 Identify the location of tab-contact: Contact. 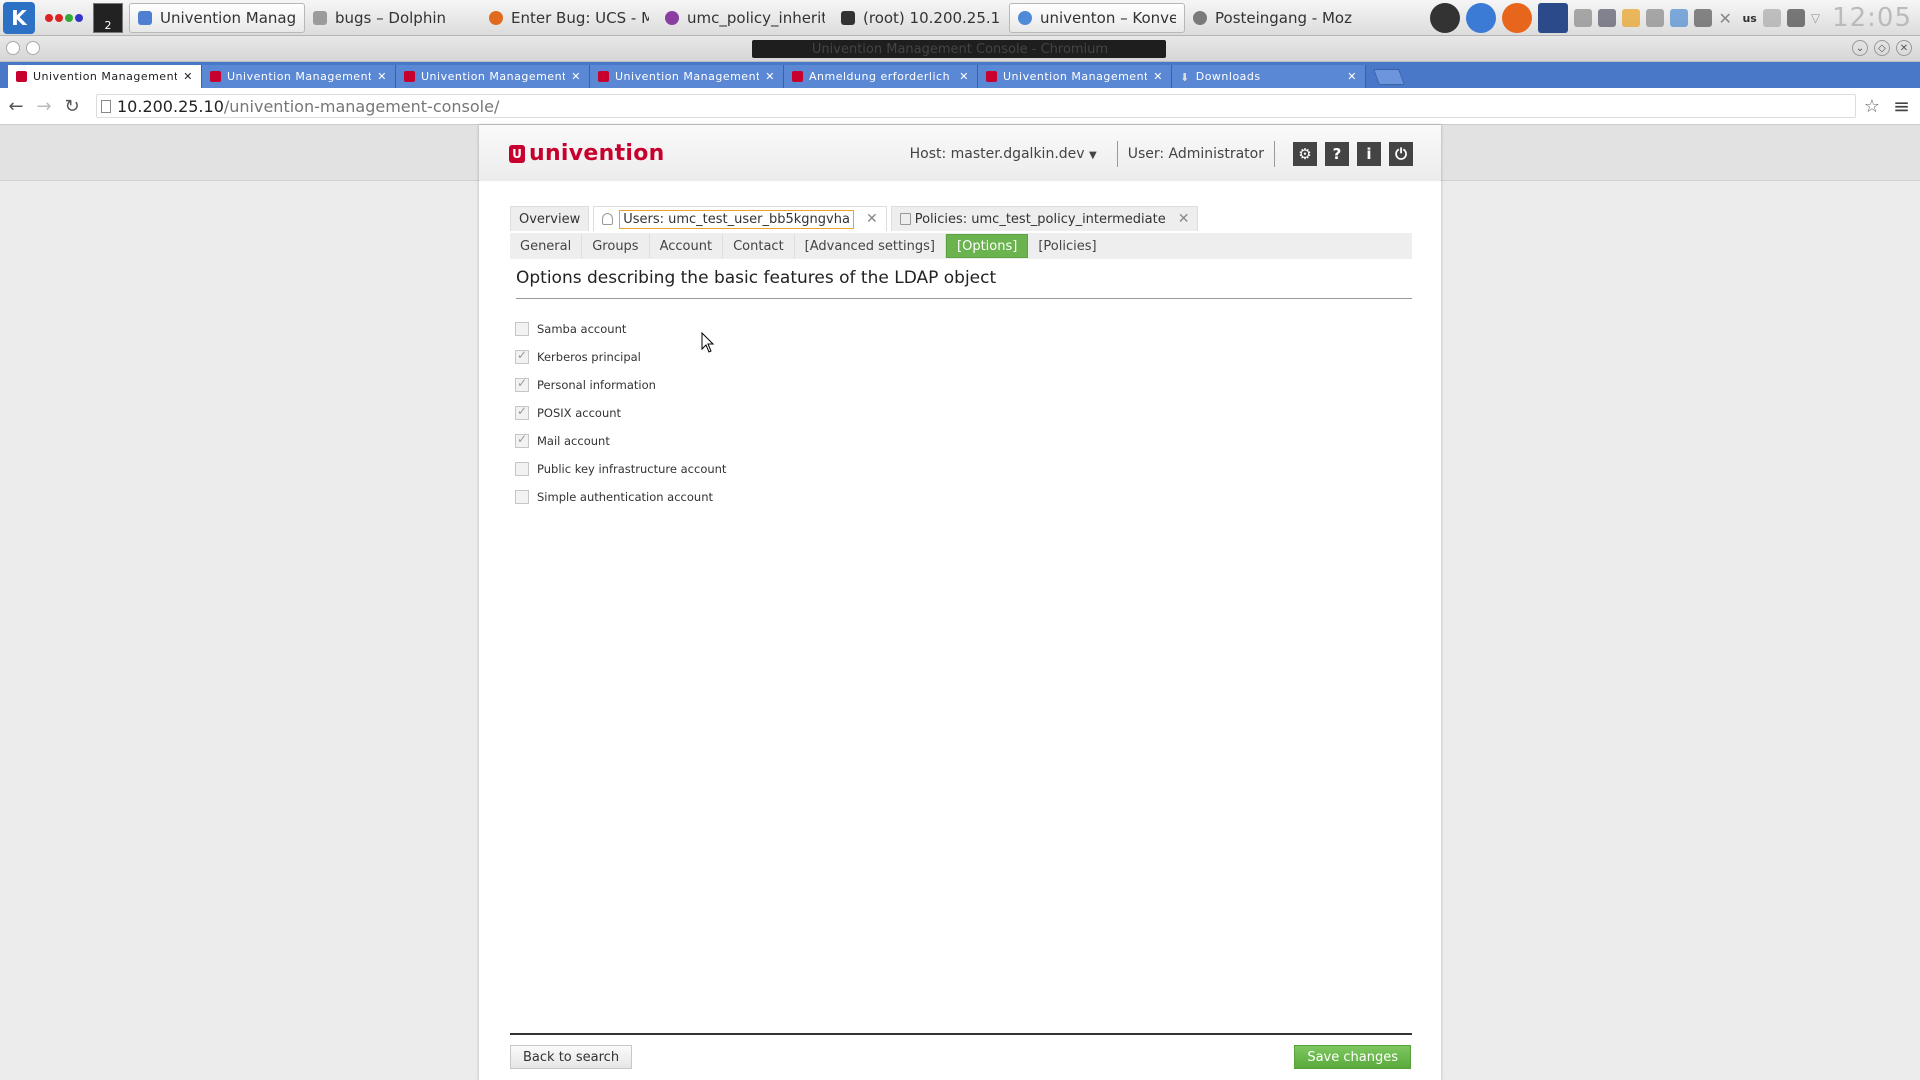
(759, 246).